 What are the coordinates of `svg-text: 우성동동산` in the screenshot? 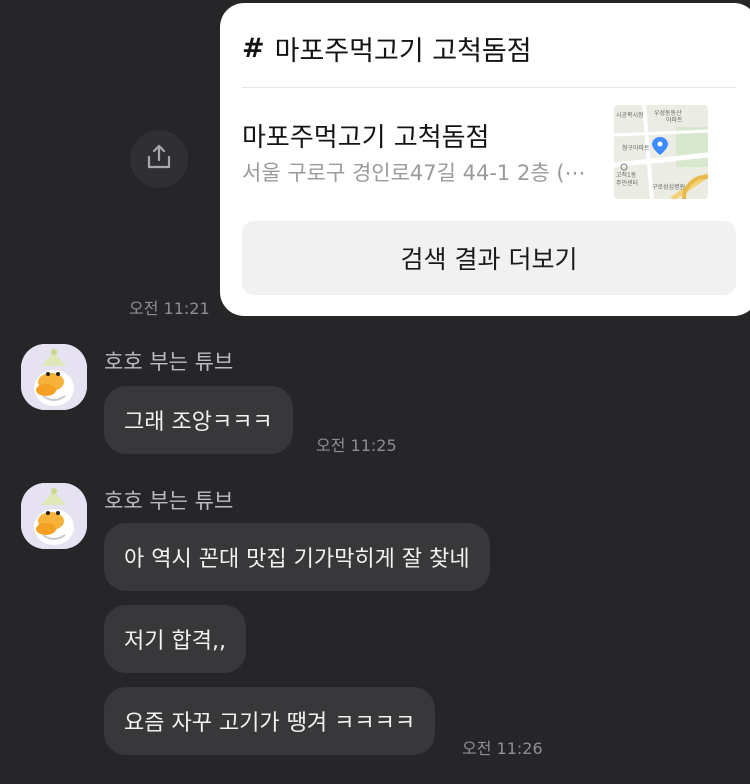 It's located at (668, 113).